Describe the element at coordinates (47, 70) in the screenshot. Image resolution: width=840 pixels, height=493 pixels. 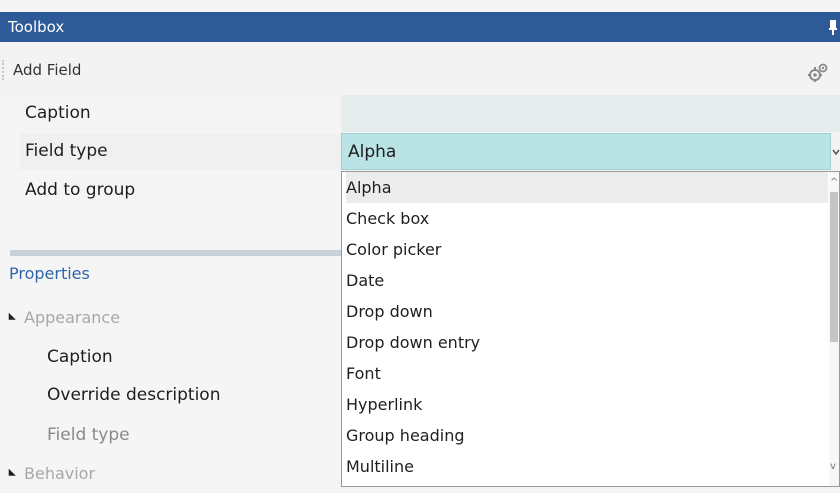
I see `add-field-title: Add Field` at that location.